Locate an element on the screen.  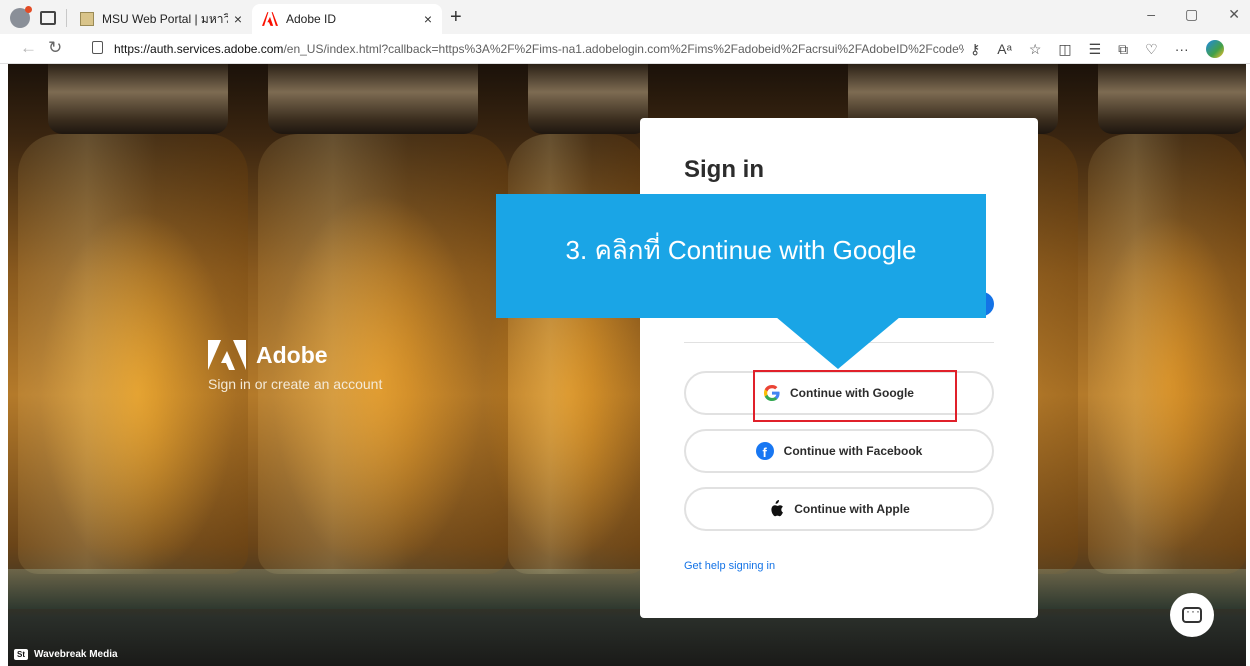
more-options-icon: ··· is located at coordinates (1182, 49).